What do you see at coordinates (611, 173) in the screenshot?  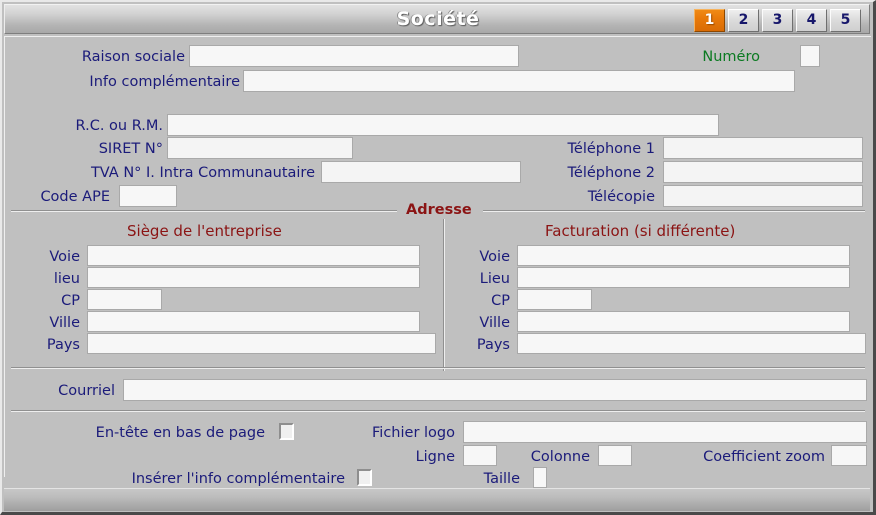 I see `telephone2-label: Téléphone 2` at bounding box center [611, 173].